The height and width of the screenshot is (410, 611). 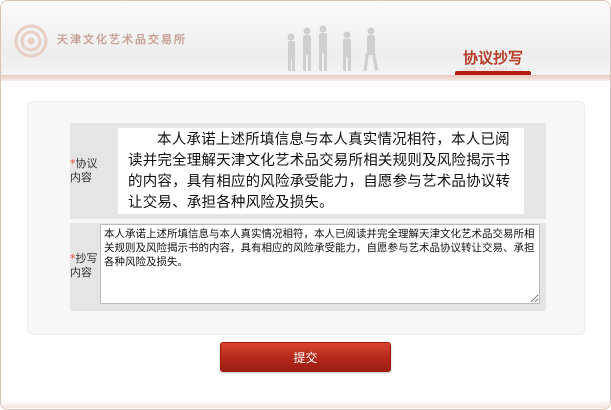 I want to click on header-divider, so click(x=305, y=78).